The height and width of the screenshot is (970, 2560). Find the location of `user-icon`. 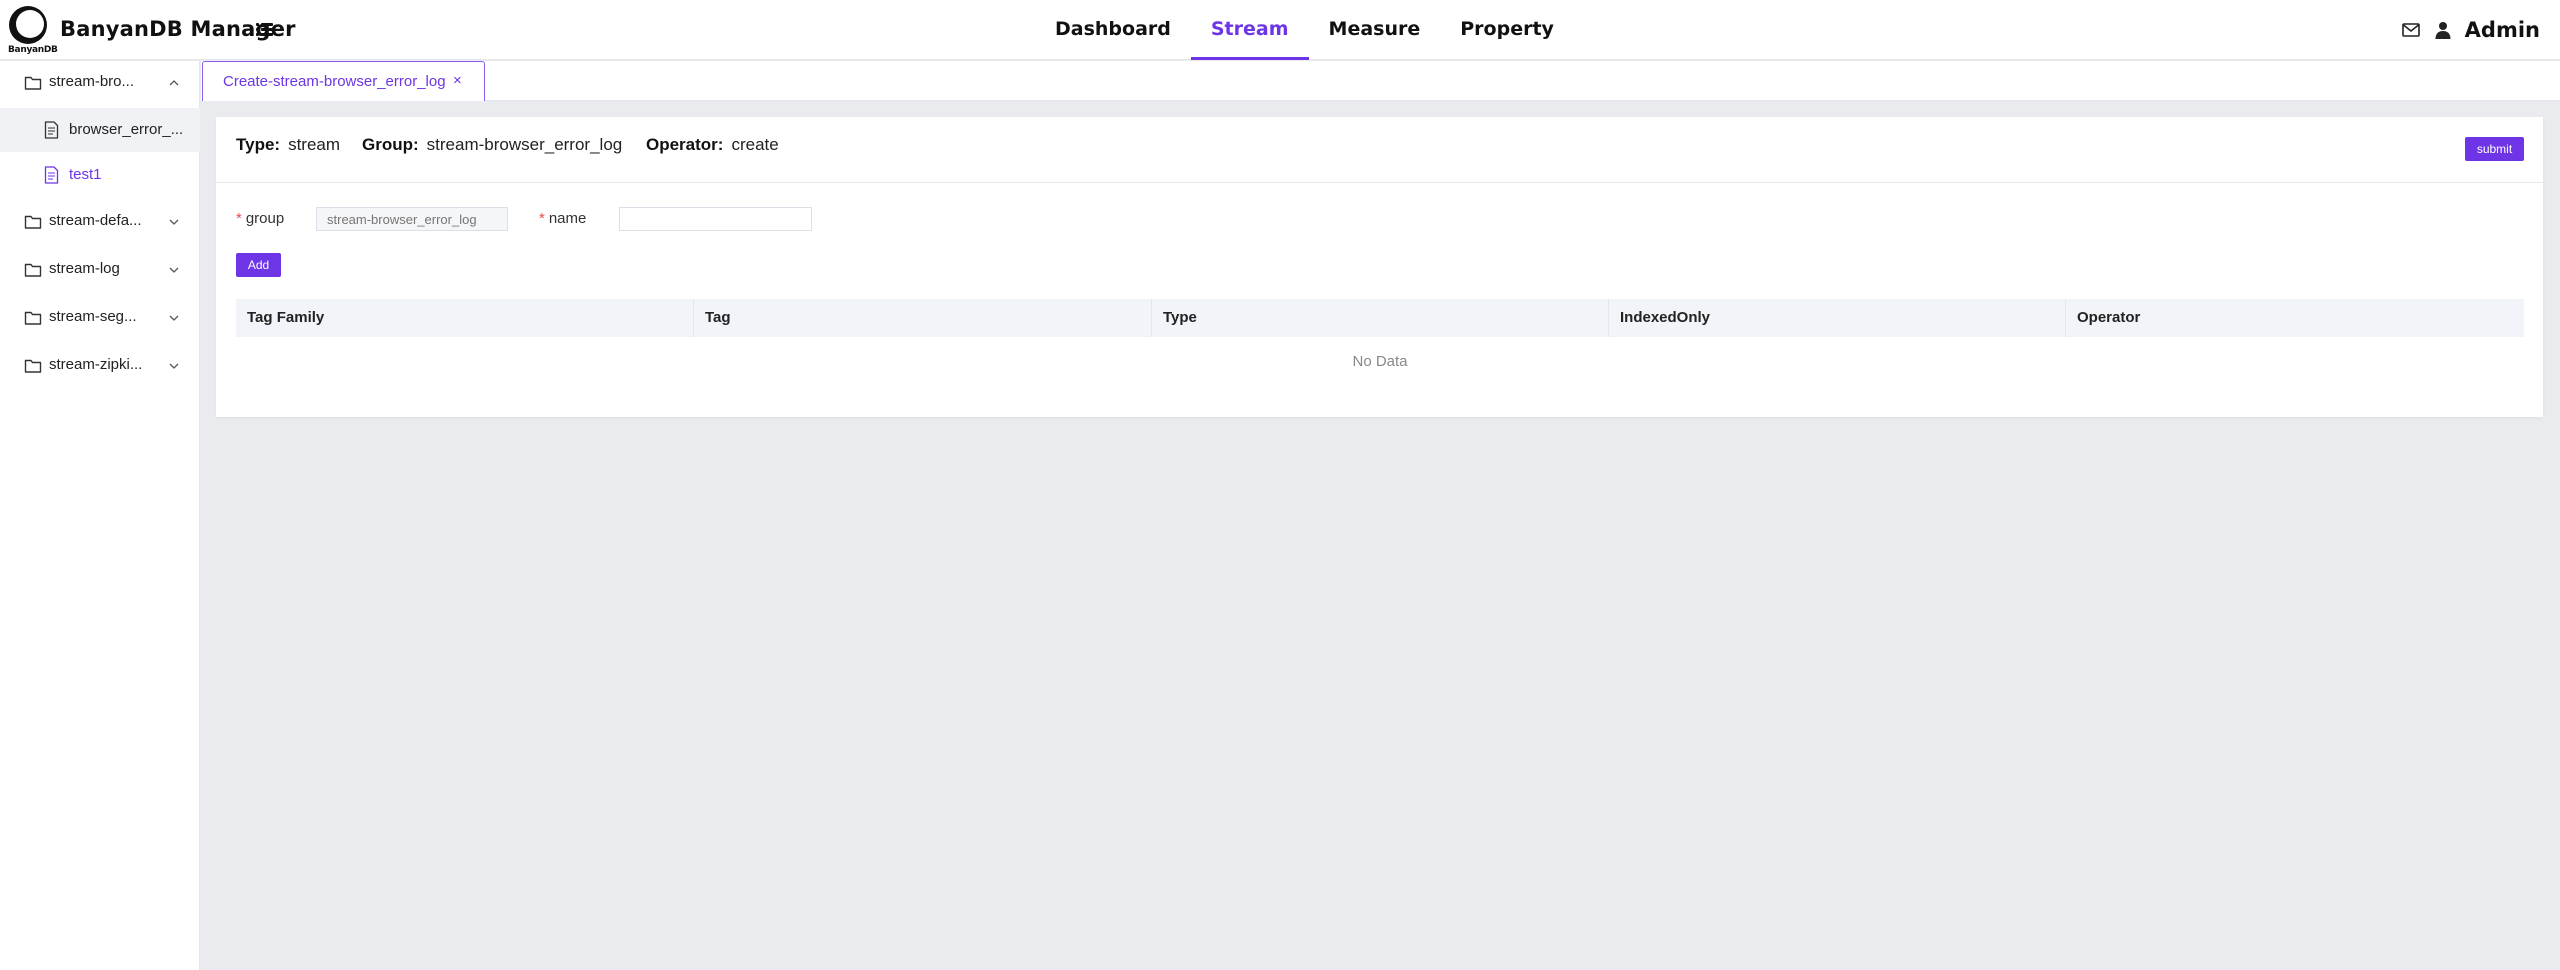

user-icon is located at coordinates (2443, 30).